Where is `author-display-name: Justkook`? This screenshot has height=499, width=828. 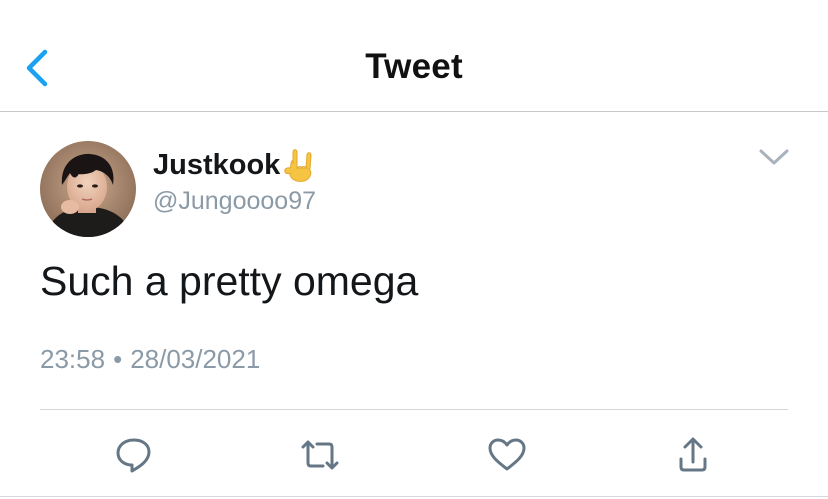
author-display-name: Justkook is located at coordinates (217, 164).